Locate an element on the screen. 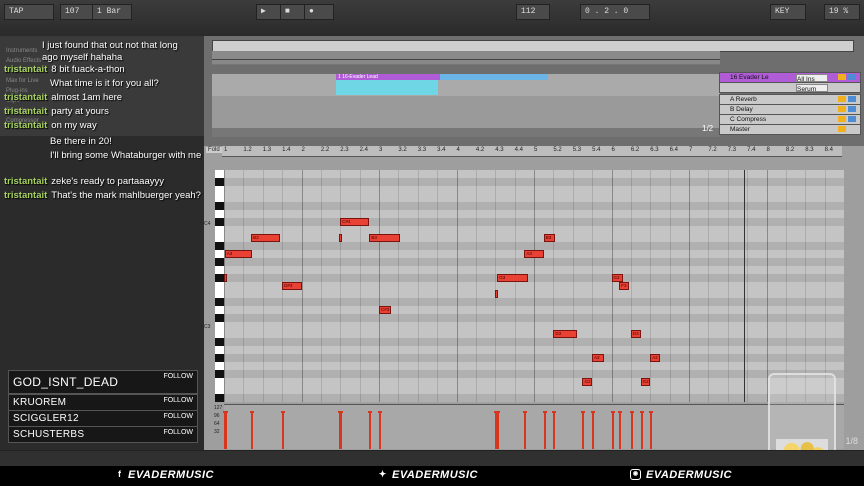 Image resolution: width=864 pixels, height=486 pixels. tempo-field: 107 is located at coordinates (78, 12).